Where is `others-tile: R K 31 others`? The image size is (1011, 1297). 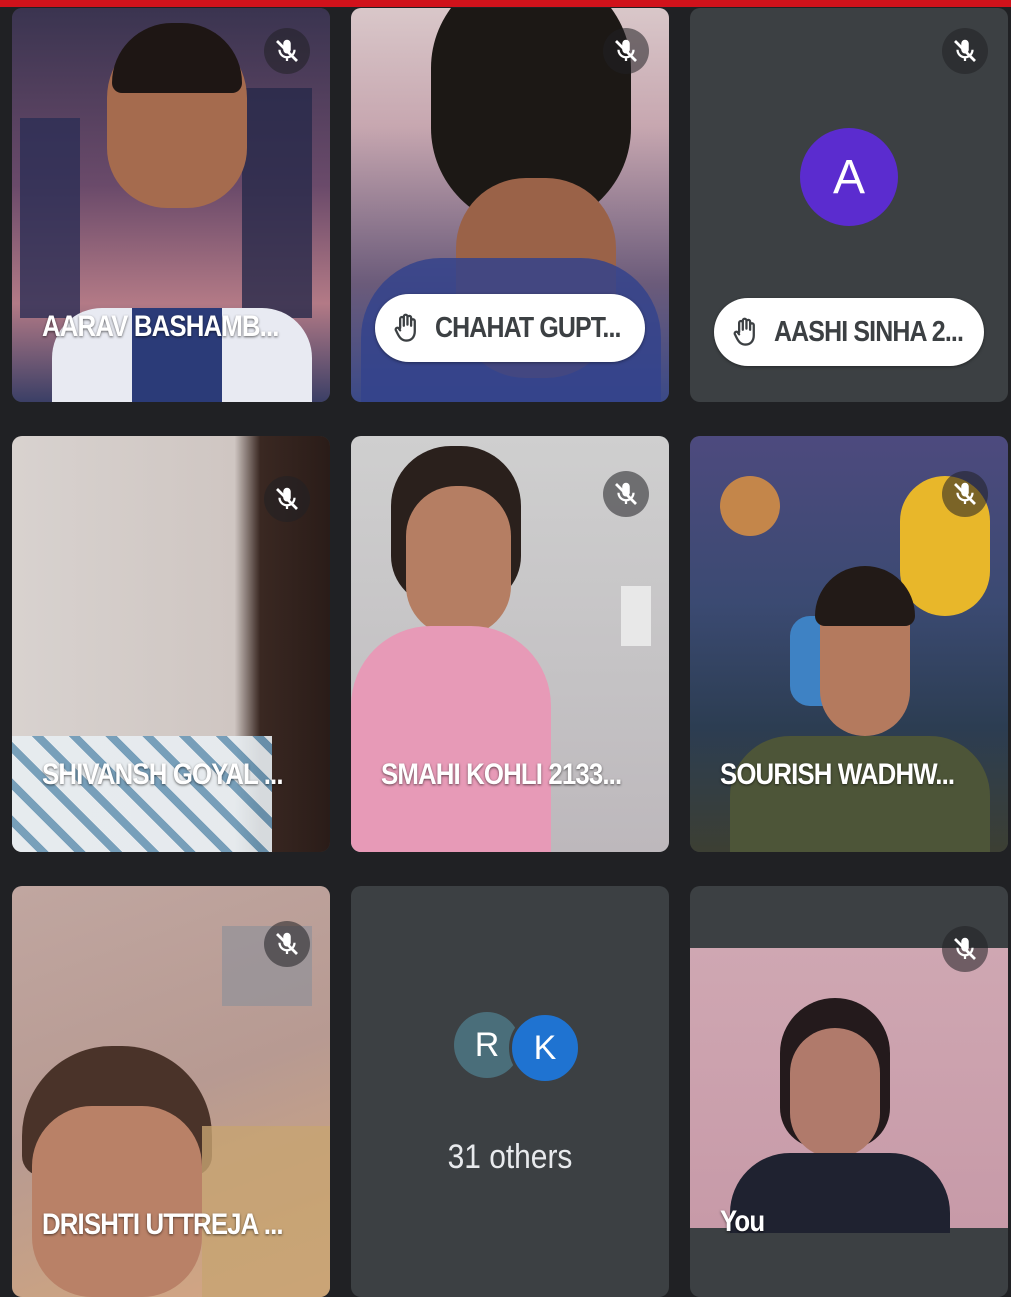
others-tile: R K 31 others is located at coordinates (510, 1091).